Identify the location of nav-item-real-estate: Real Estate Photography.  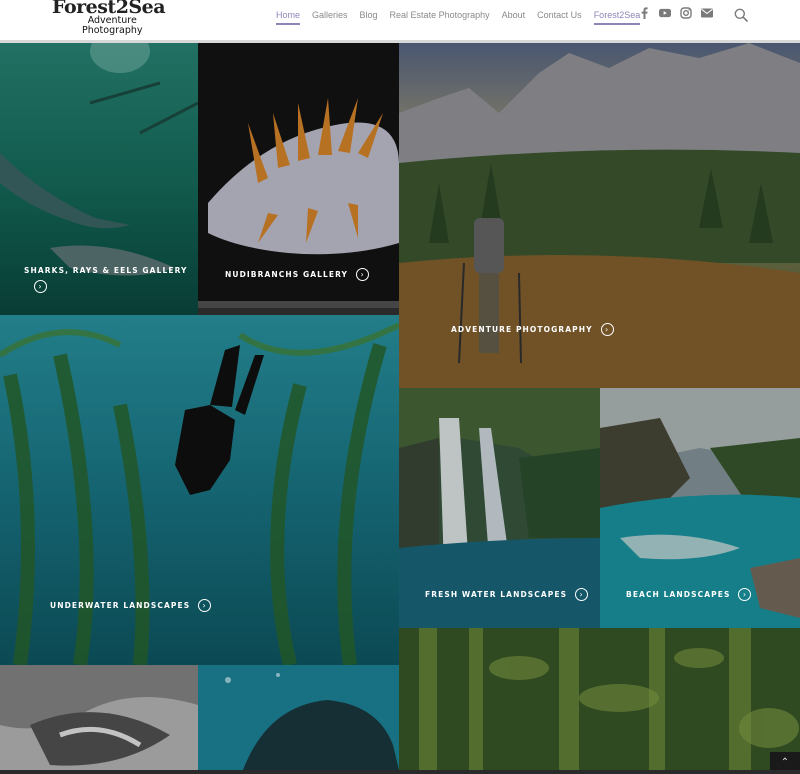
(440, 15).